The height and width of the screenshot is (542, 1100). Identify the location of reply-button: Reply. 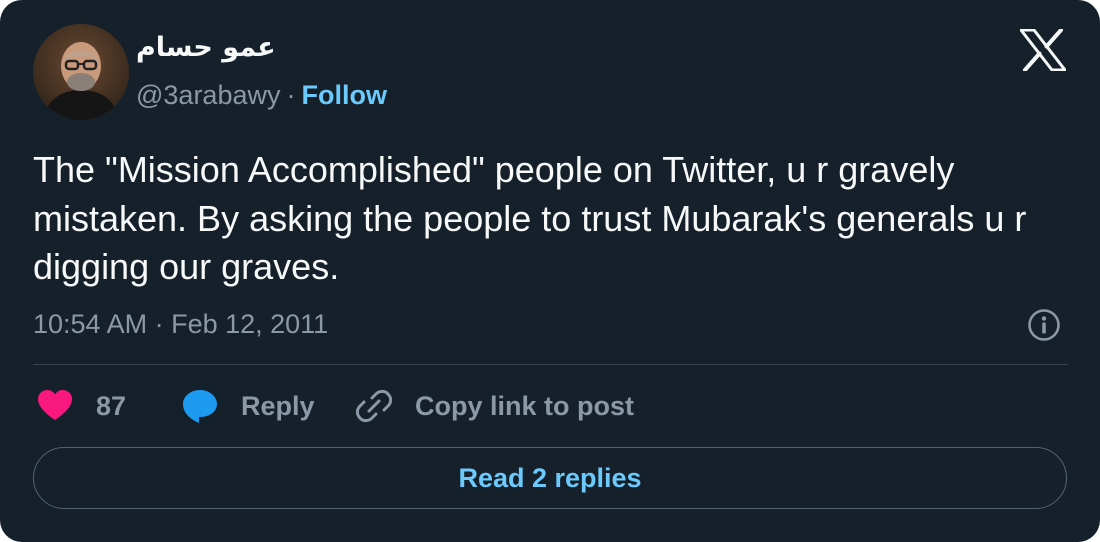
(247, 406).